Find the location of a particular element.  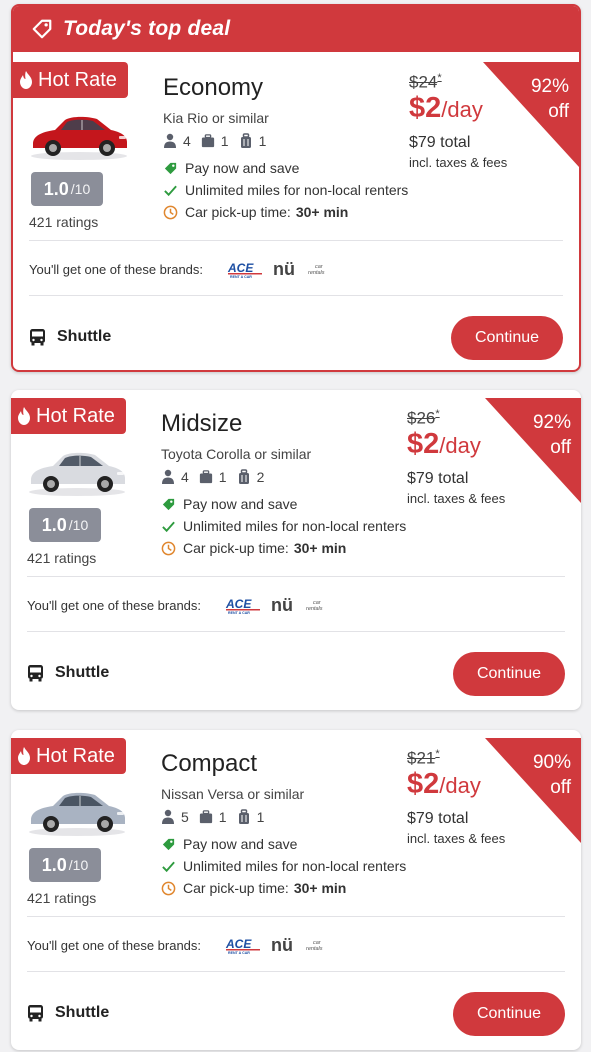

small-bag-count: 1 is located at coordinates (260, 817).